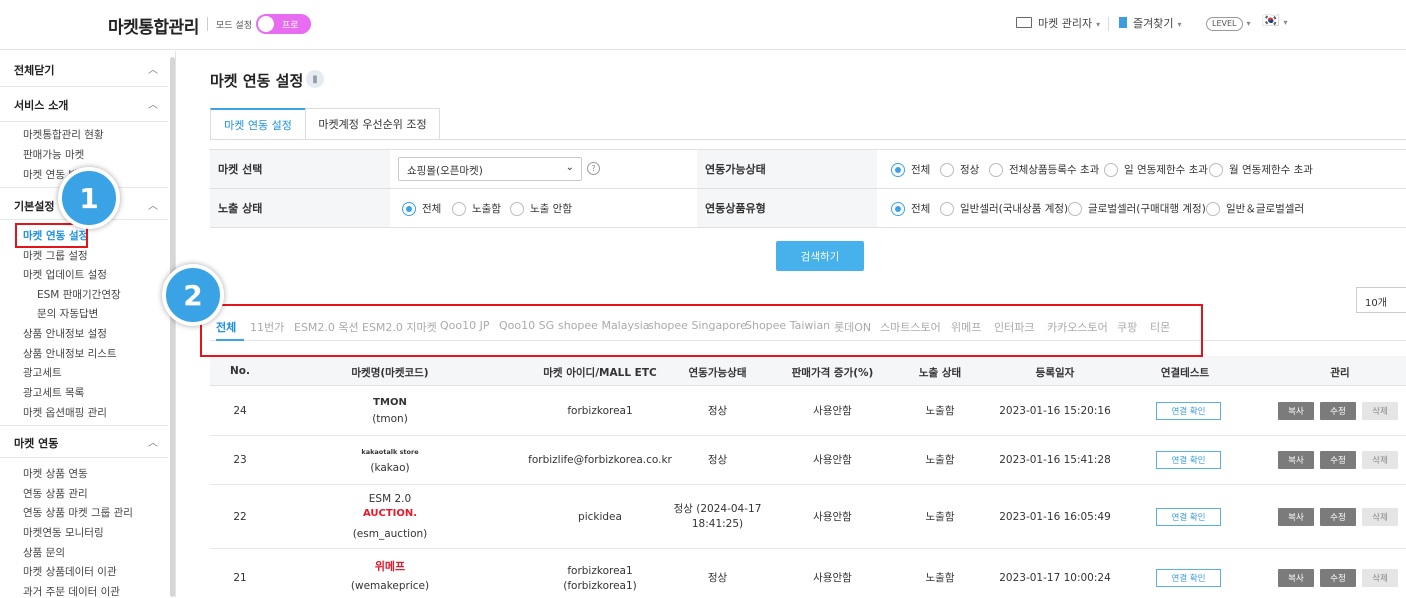 This screenshot has width=1406, height=598. I want to click on sidebar-item: 상품 안내정보 리스트, so click(70, 353).